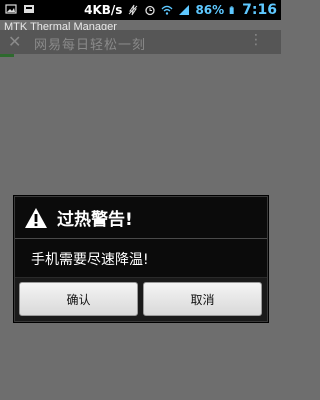 The width and height of the screenshot is (320, 400). Describe the element at coordinates (95, 220) in the screenshot. I see `dialog-title: 过热警告!` at that location.